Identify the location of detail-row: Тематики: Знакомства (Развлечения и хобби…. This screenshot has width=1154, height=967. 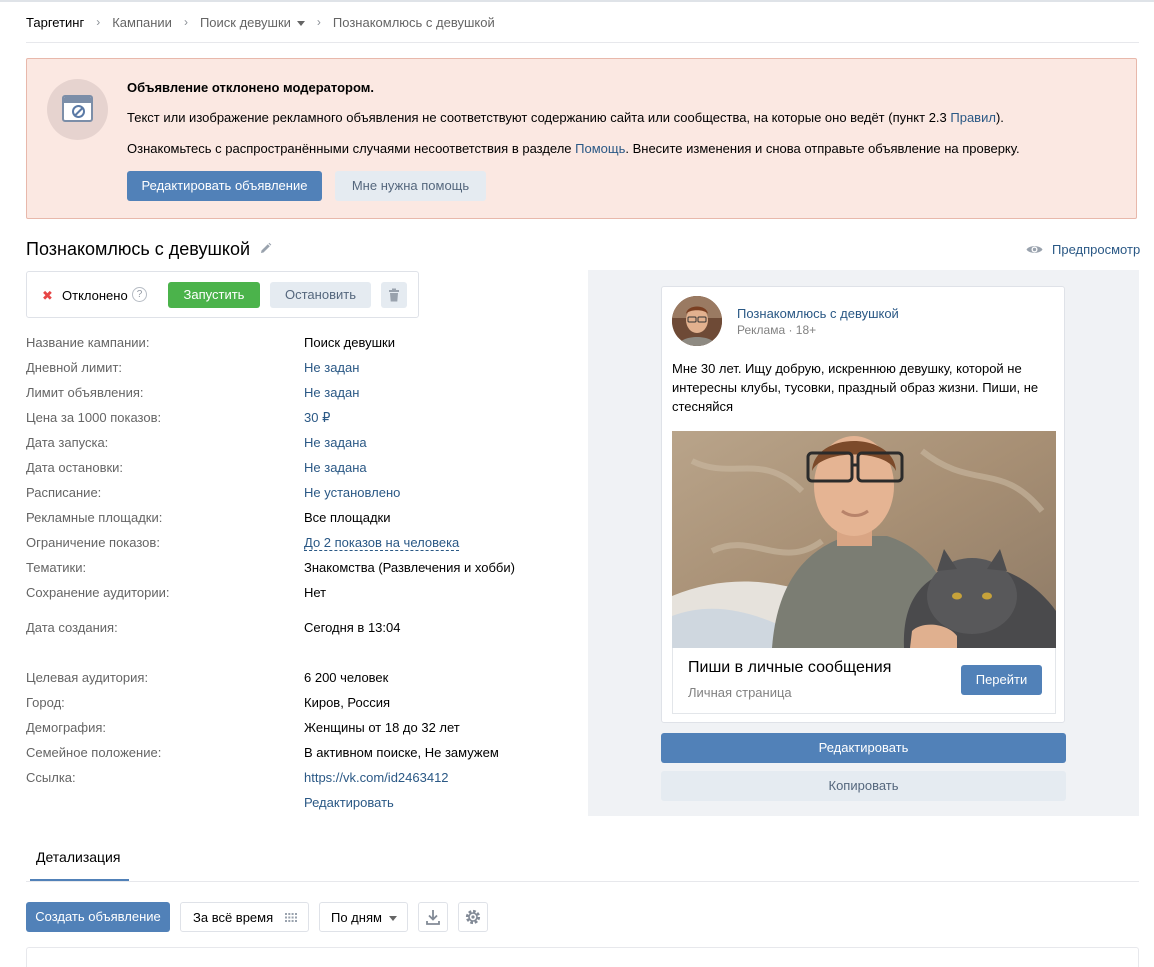
(270, 567).